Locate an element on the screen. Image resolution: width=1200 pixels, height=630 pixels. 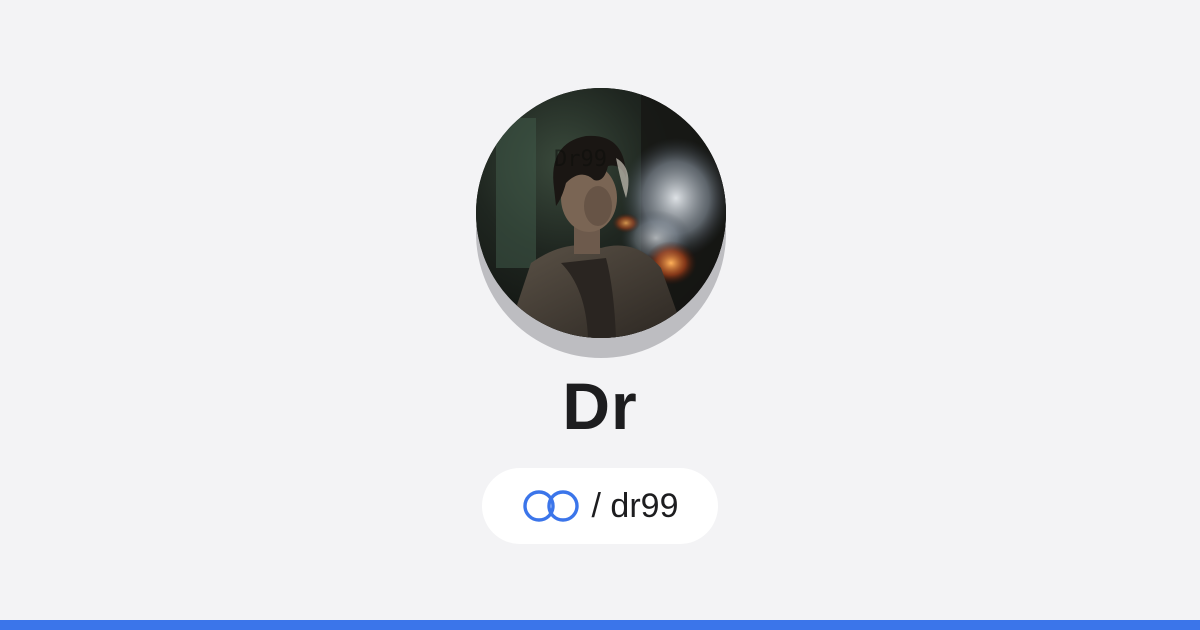
avatar-watermark: Dr99 is located at coordinates (580, 159).